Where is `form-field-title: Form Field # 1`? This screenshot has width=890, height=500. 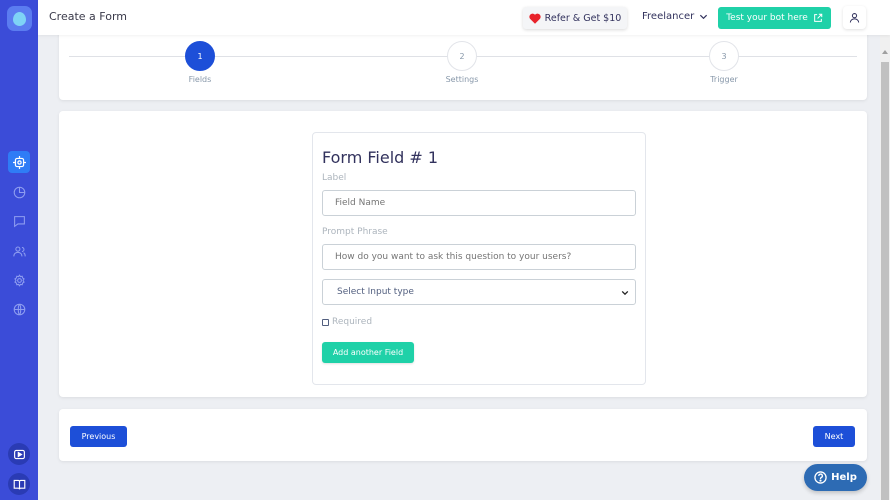 form-field-title: Form Field # 1 is located at coordinates (380, 157).